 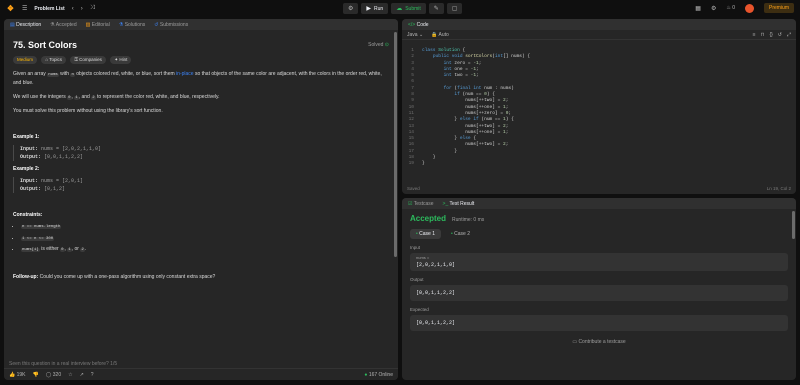 I want to click on ex2-input: nums = [2,0,1], so click(x=62, y=181).